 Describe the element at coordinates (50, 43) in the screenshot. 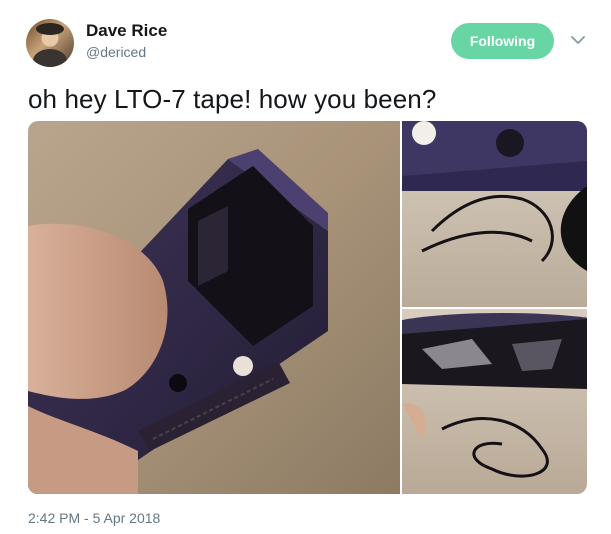

I see `avatar` at that location.